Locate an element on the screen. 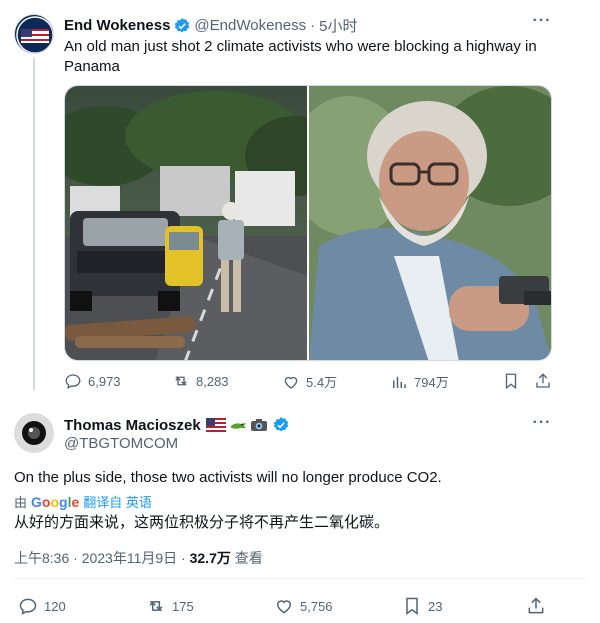  tweet-actions: 6,973 8,283 5.4万 794万 is located at coordinates (309, 383).